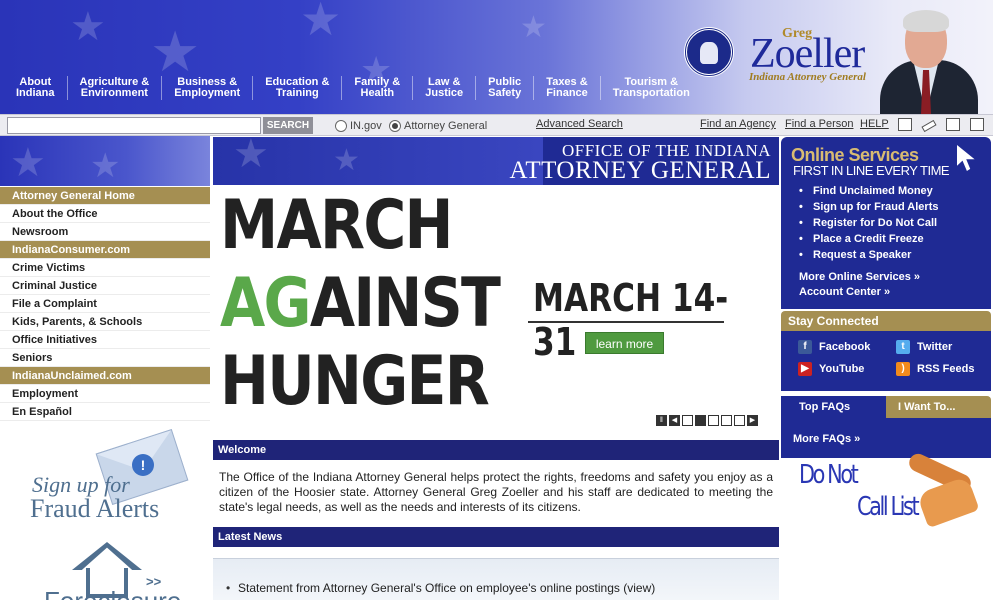 The image size is (993, 600). What do you see at coordinates (566, 88) in the screenshot?
I see `nav-taxes-finance: Taxes & Finance` at bounding box center [566, 88].